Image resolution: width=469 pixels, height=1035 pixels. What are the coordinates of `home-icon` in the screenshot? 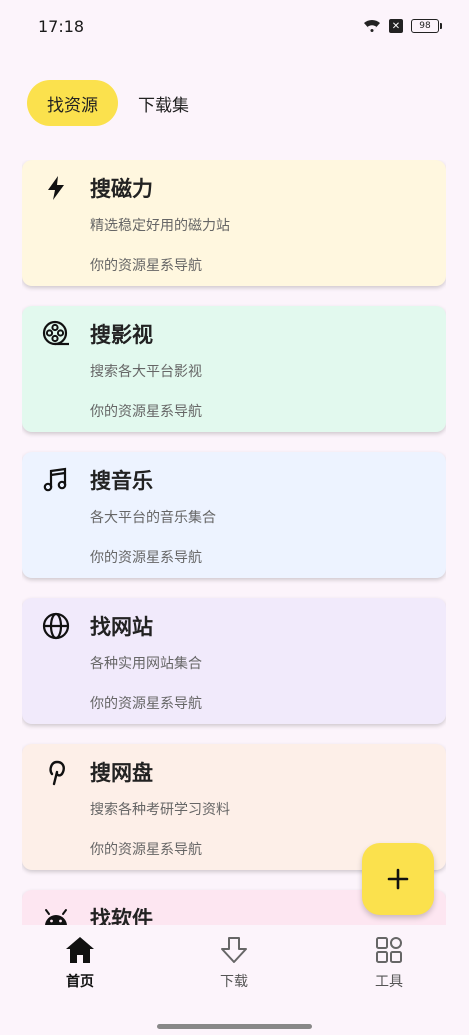 It's located at (80, 950).